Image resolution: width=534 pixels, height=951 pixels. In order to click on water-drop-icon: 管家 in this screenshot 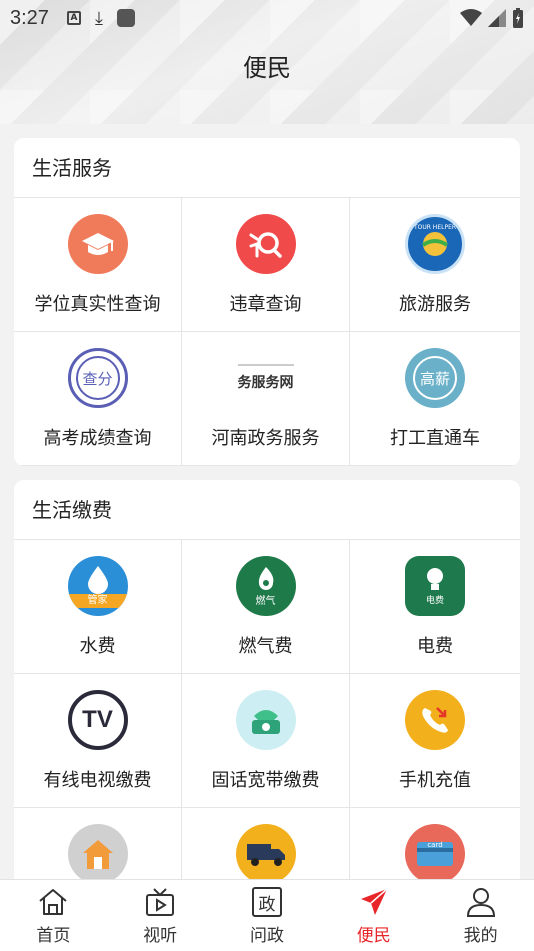, I will do `click(97, 586)`.